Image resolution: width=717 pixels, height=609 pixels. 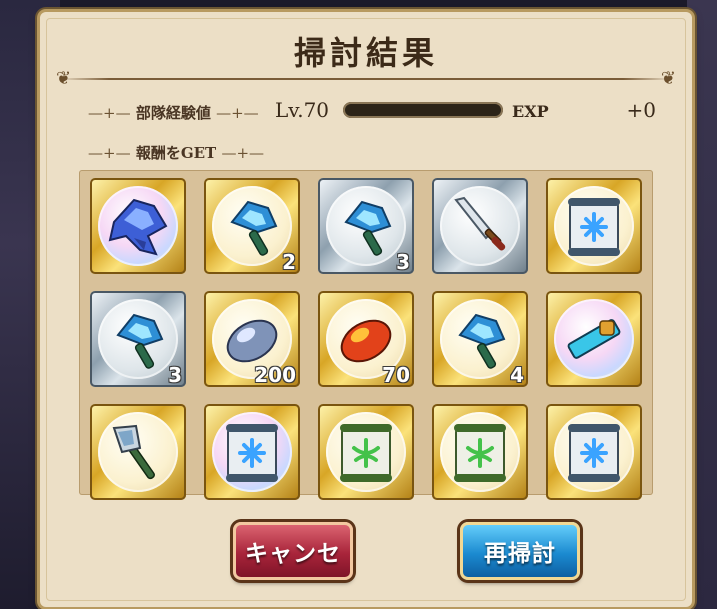 What do you see at coordinates (275, 375) in the screenshot?
I see `reward-quantity: 200` at bounding box center [275, 375].